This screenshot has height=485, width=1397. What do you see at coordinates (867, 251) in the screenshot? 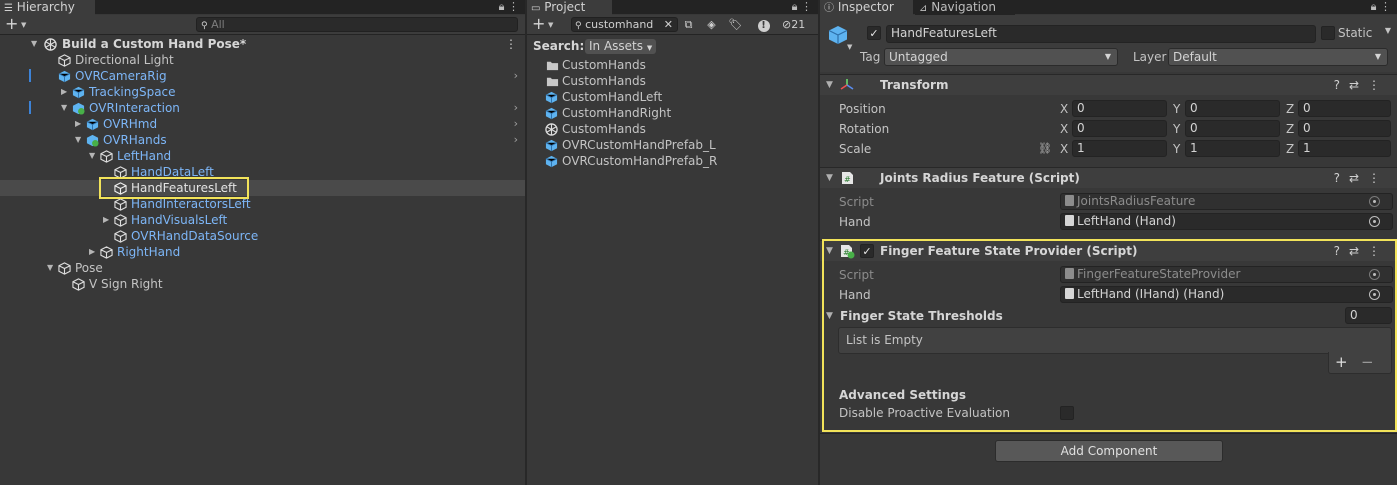
I see `component-enabled-checkbox: ✓` at bounding box center [867, 251].